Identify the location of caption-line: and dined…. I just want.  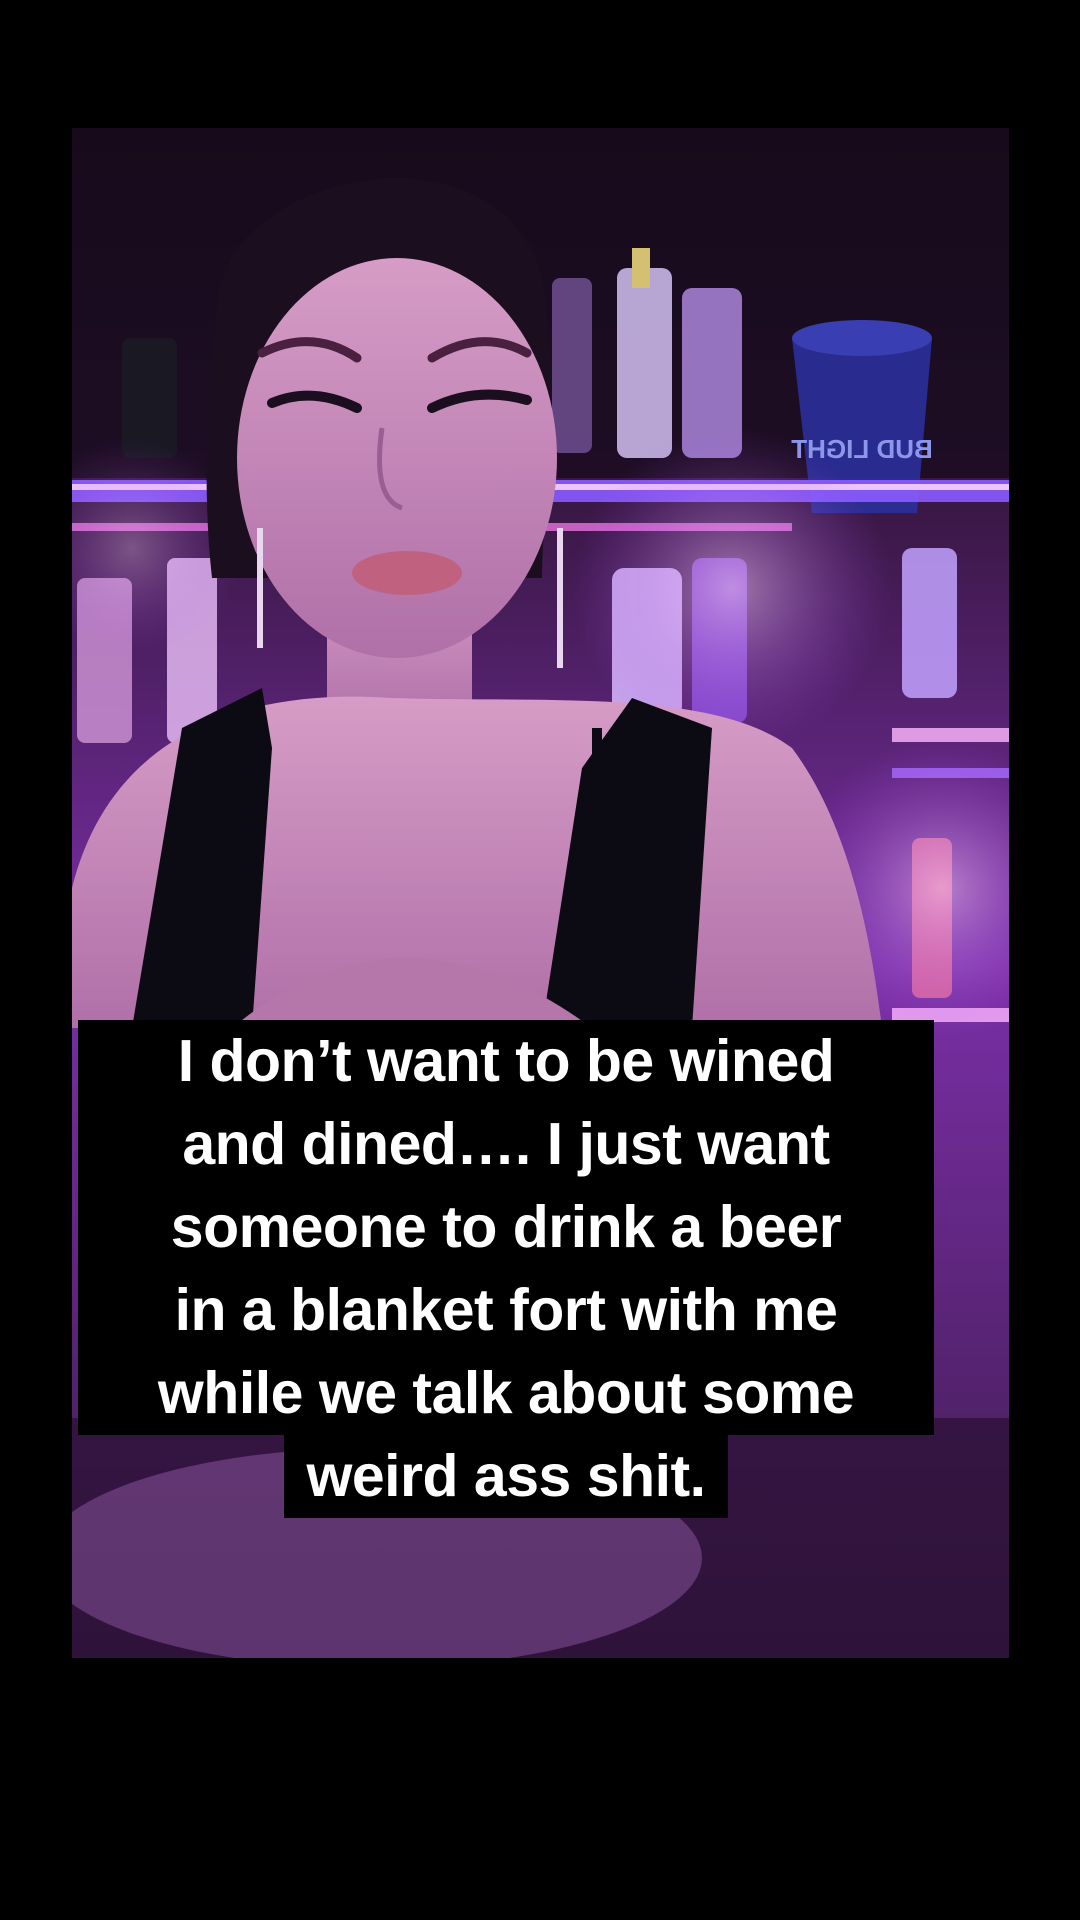
(506, 1144).